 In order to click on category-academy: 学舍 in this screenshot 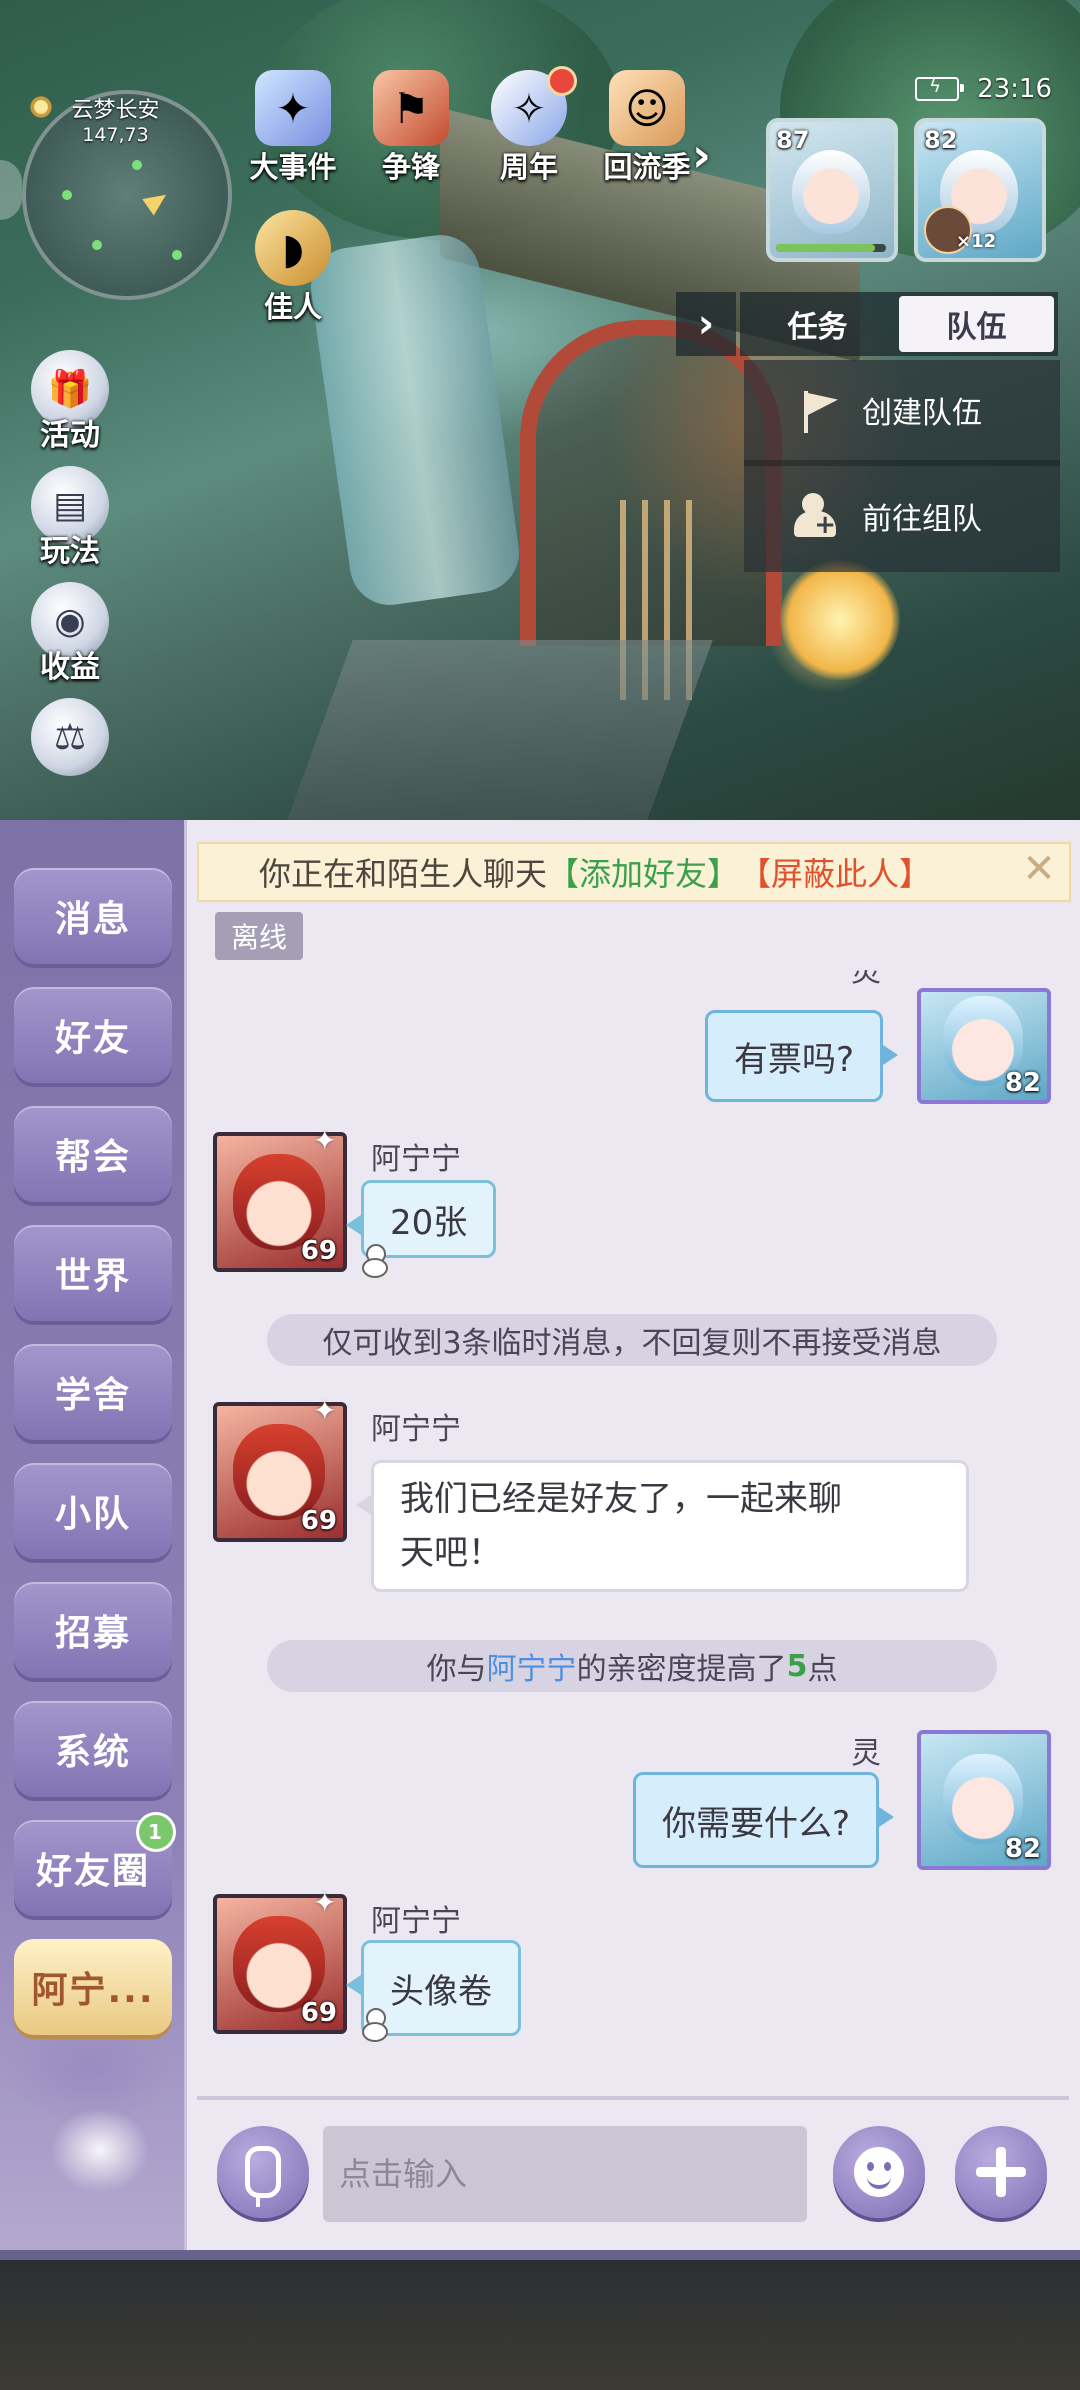, I will do `click(93, 1392)`.